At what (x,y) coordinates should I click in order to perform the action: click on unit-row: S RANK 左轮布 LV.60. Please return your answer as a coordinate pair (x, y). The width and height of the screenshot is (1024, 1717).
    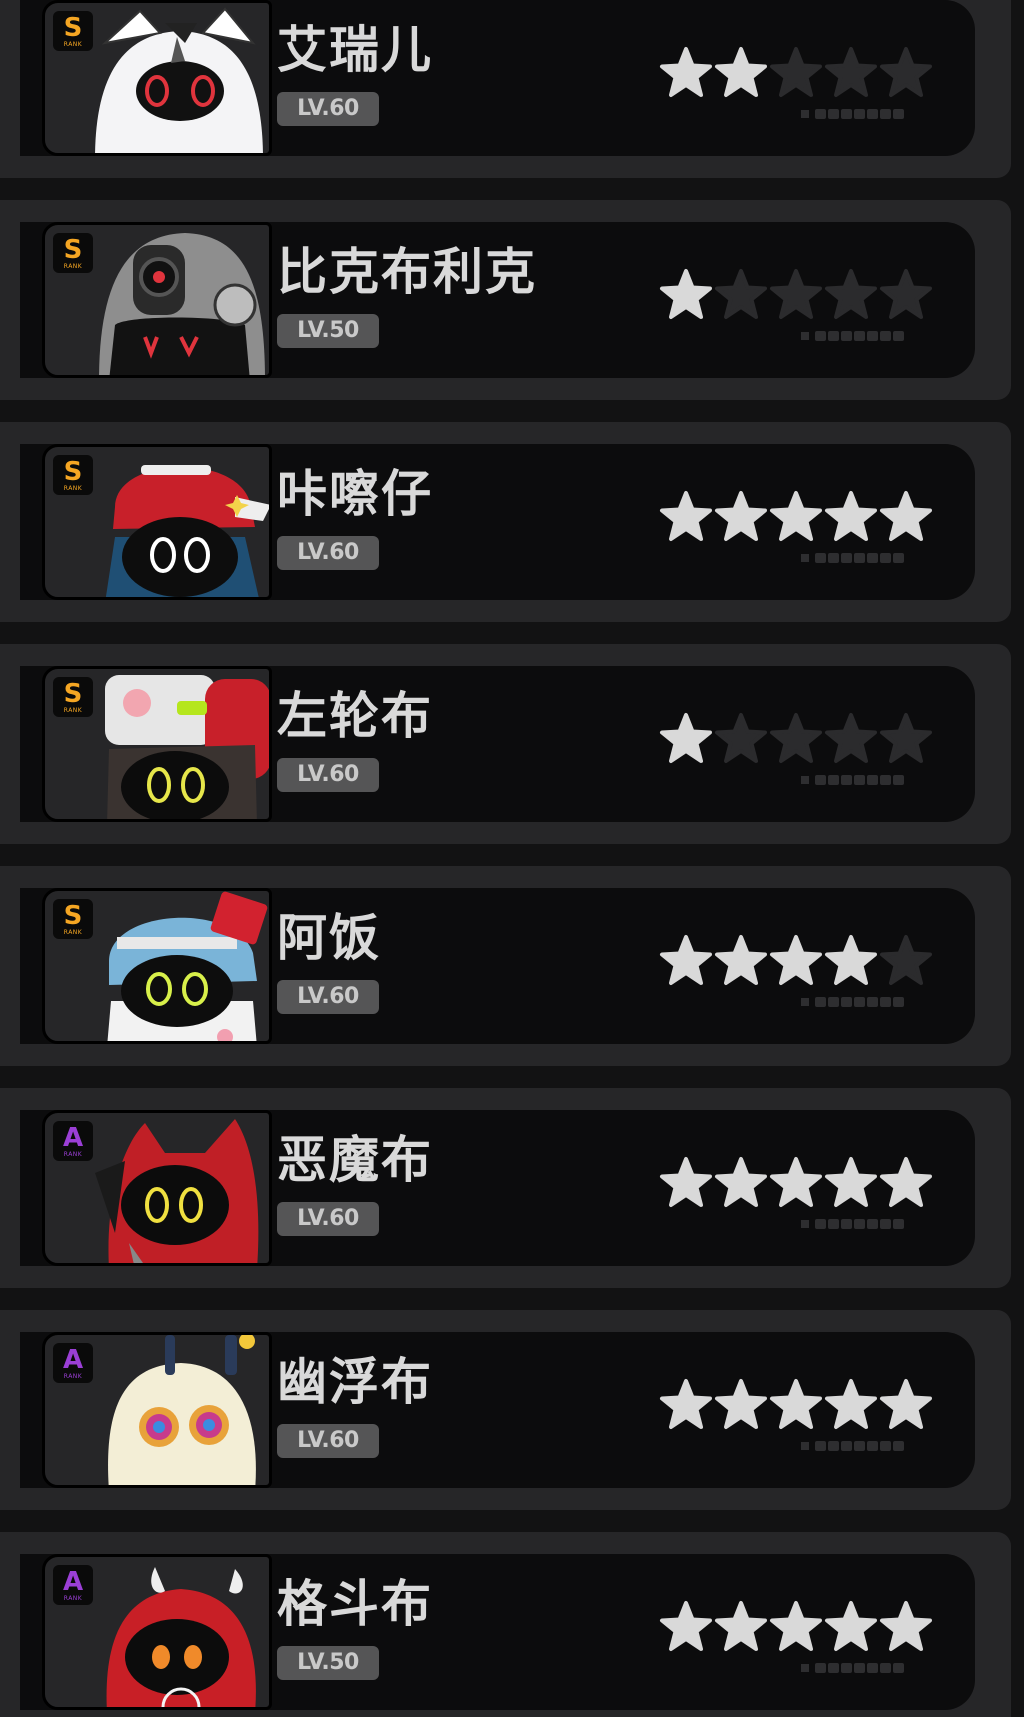
    Looking at the image, I should click on (505, 744).